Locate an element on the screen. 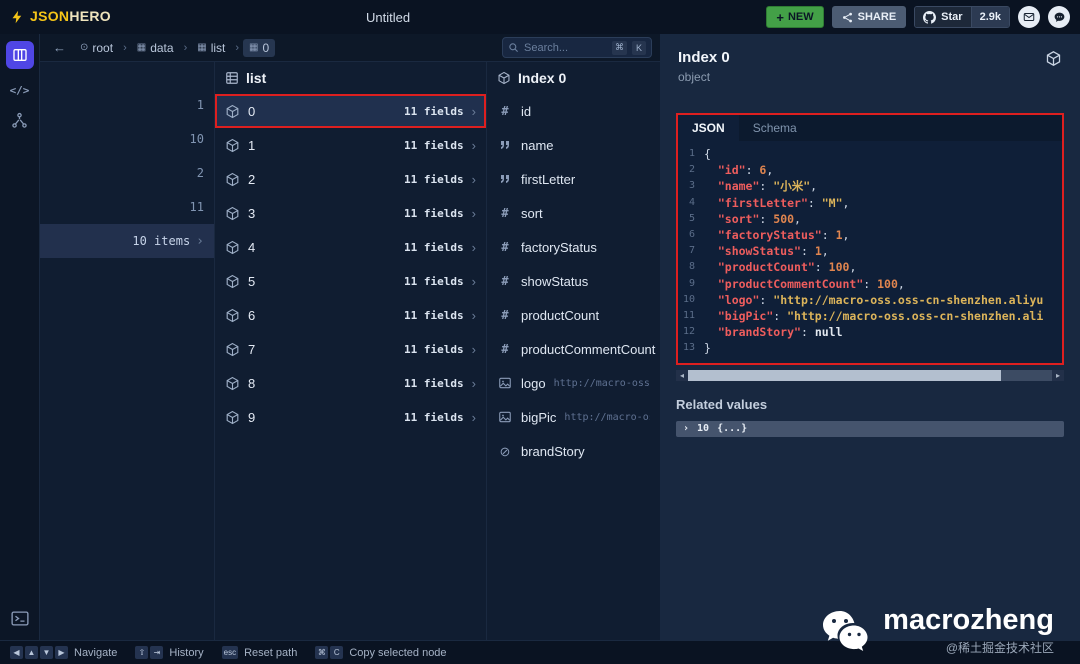  github-star-button: Star is located at coordinates (943, 17).